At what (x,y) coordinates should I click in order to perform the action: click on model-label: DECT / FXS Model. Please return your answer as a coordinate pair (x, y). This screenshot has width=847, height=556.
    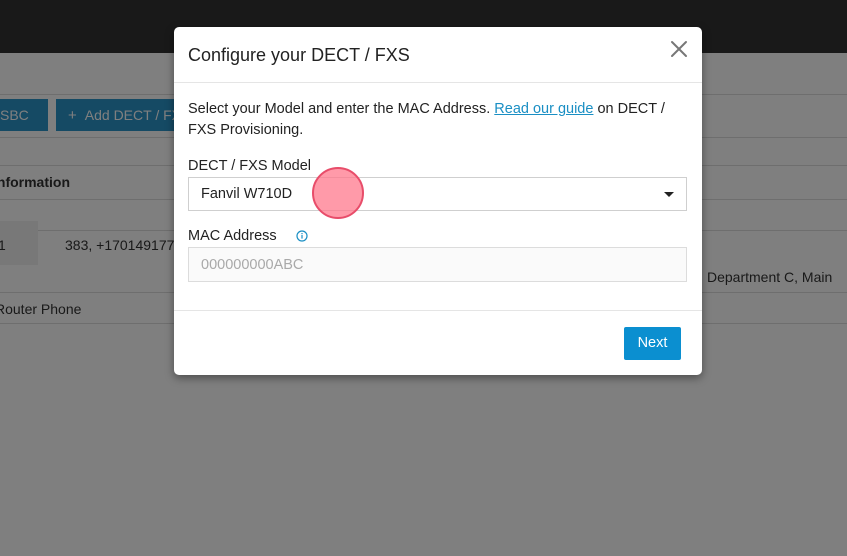
    Looking at the image, I should click on (250, 166).